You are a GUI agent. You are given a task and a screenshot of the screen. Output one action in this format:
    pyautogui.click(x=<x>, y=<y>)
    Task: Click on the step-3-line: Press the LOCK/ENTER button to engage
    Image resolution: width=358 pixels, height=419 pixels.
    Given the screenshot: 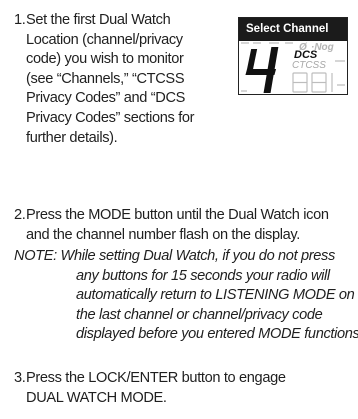 What is the action you would take?
    pyautogui.click(x=156, y=378)
    